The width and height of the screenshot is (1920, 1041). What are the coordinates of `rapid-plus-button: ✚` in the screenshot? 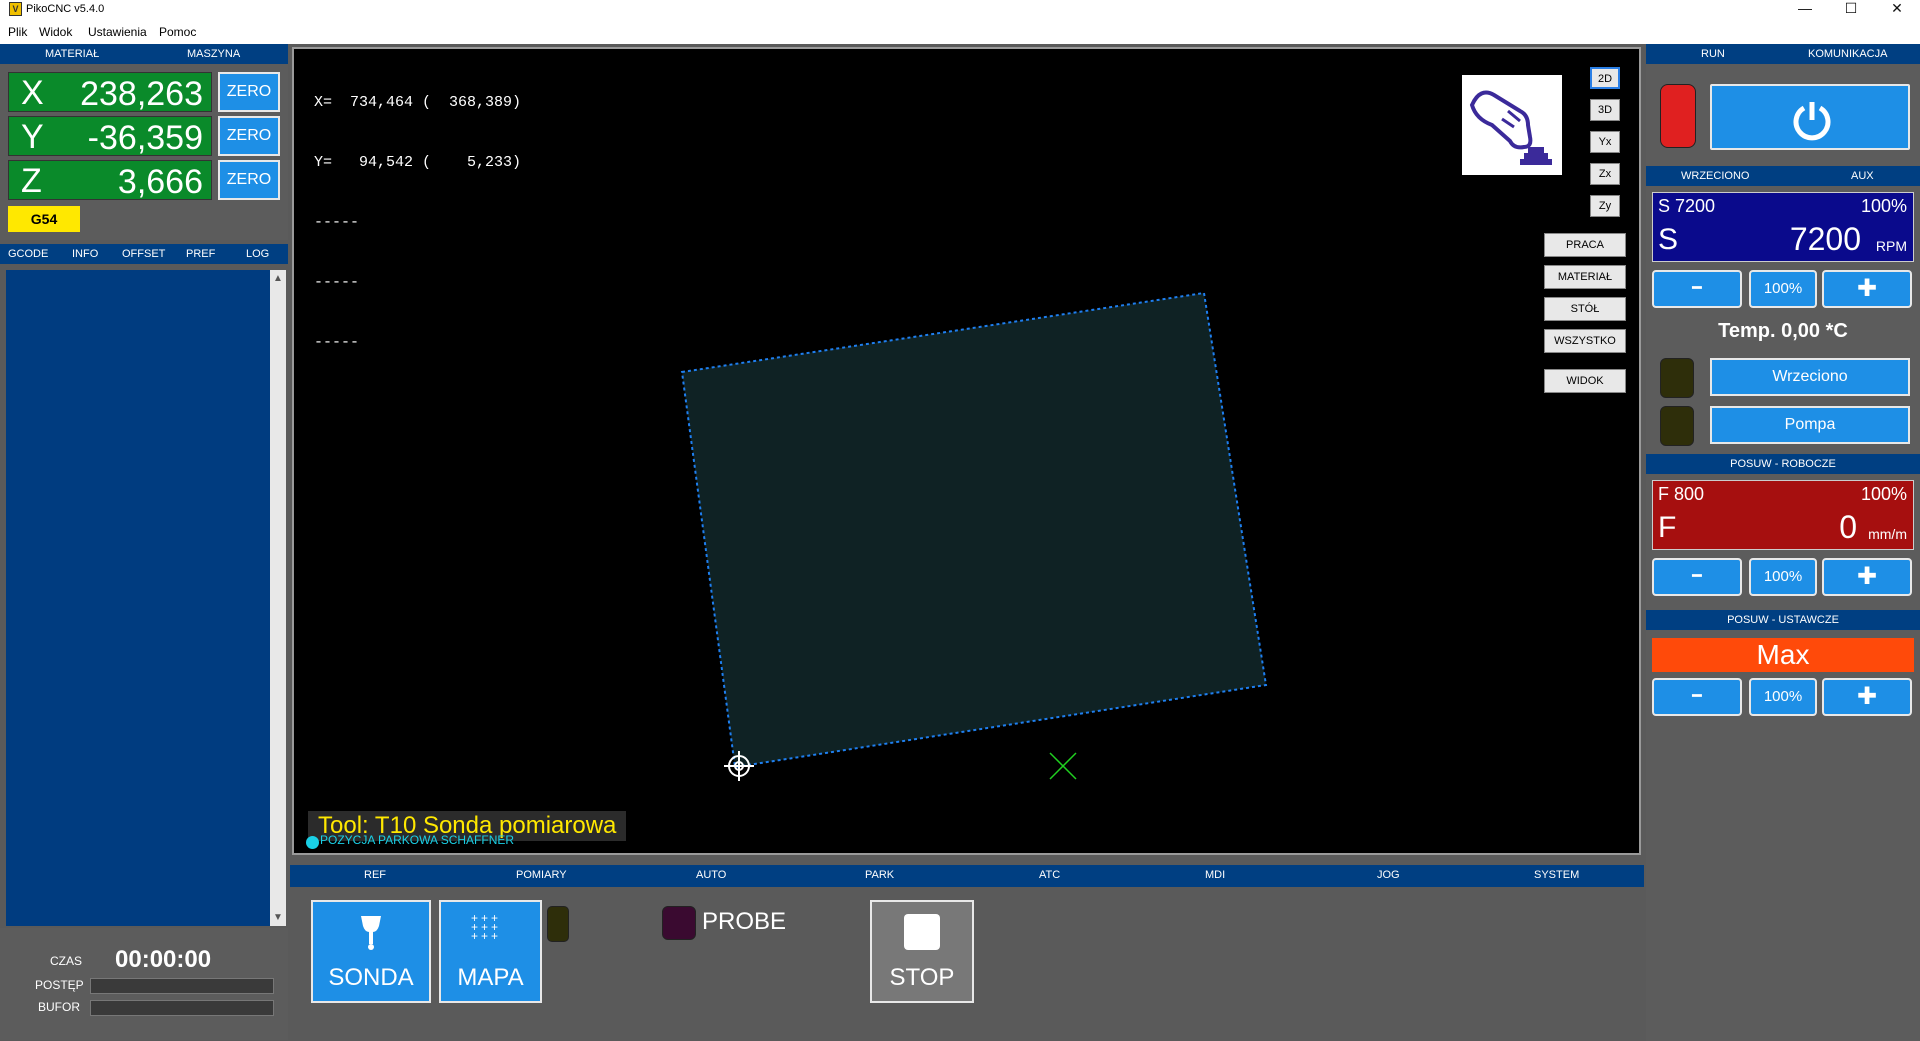 It's located at (1867, 697).